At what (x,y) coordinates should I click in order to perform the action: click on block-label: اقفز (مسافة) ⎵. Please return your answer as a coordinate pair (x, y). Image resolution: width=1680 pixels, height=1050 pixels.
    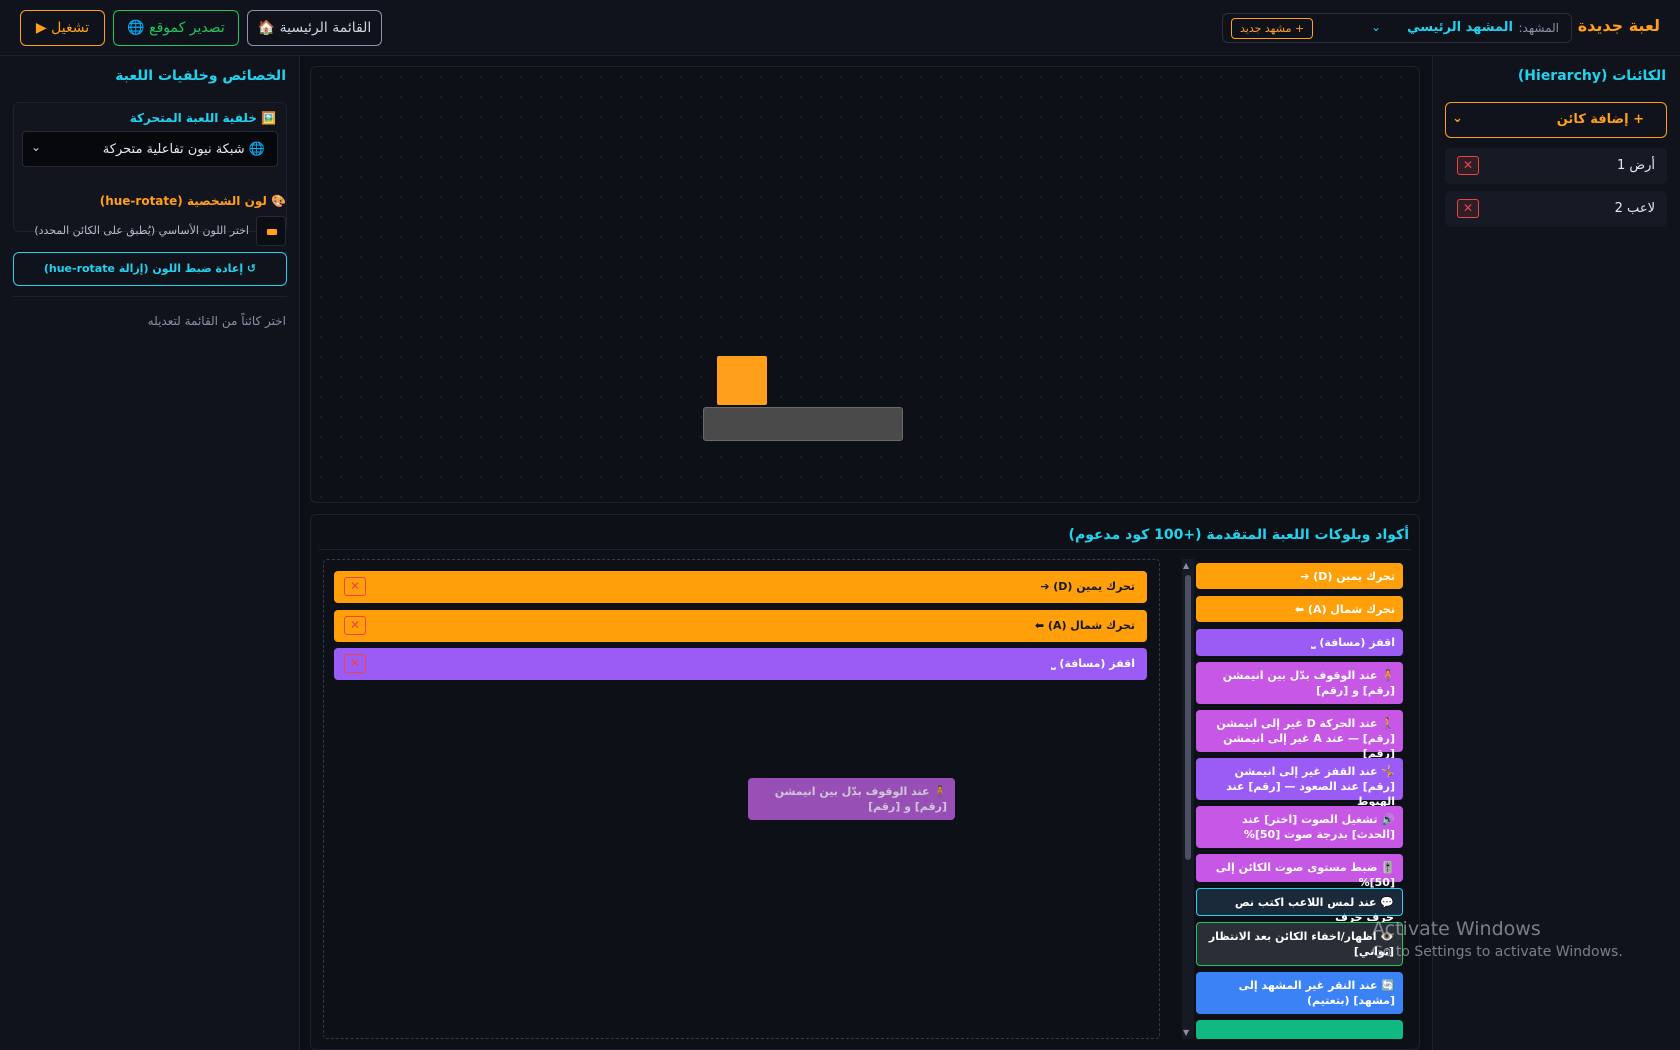
    Looking at the image, I should click on (1093, 663).